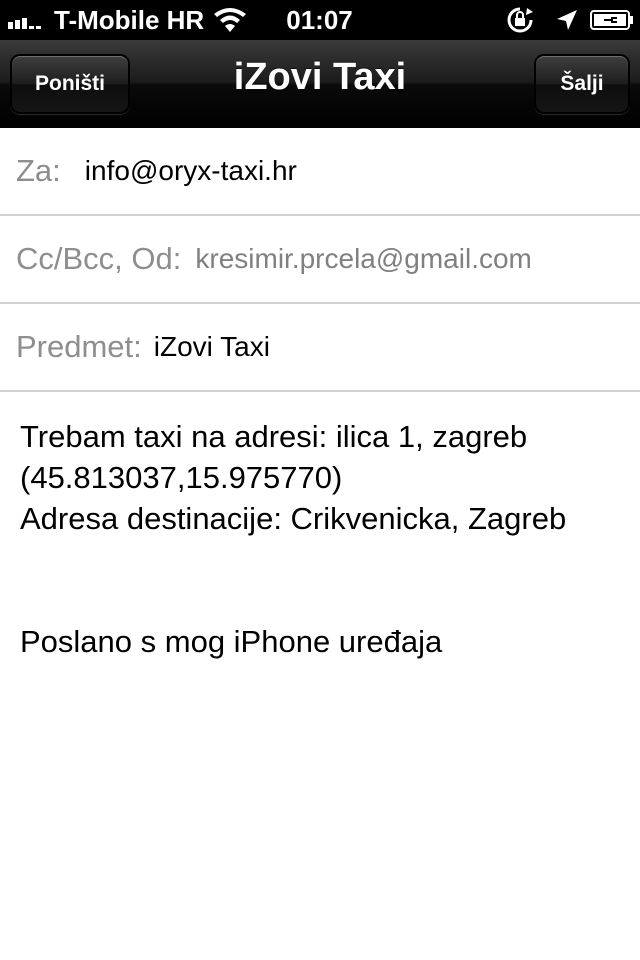 Image resolution: width=640 pixels, height=960 pixels. Describe the element at coordinates (611, 20) in the screenshot. I see `battery-icon` at that location.